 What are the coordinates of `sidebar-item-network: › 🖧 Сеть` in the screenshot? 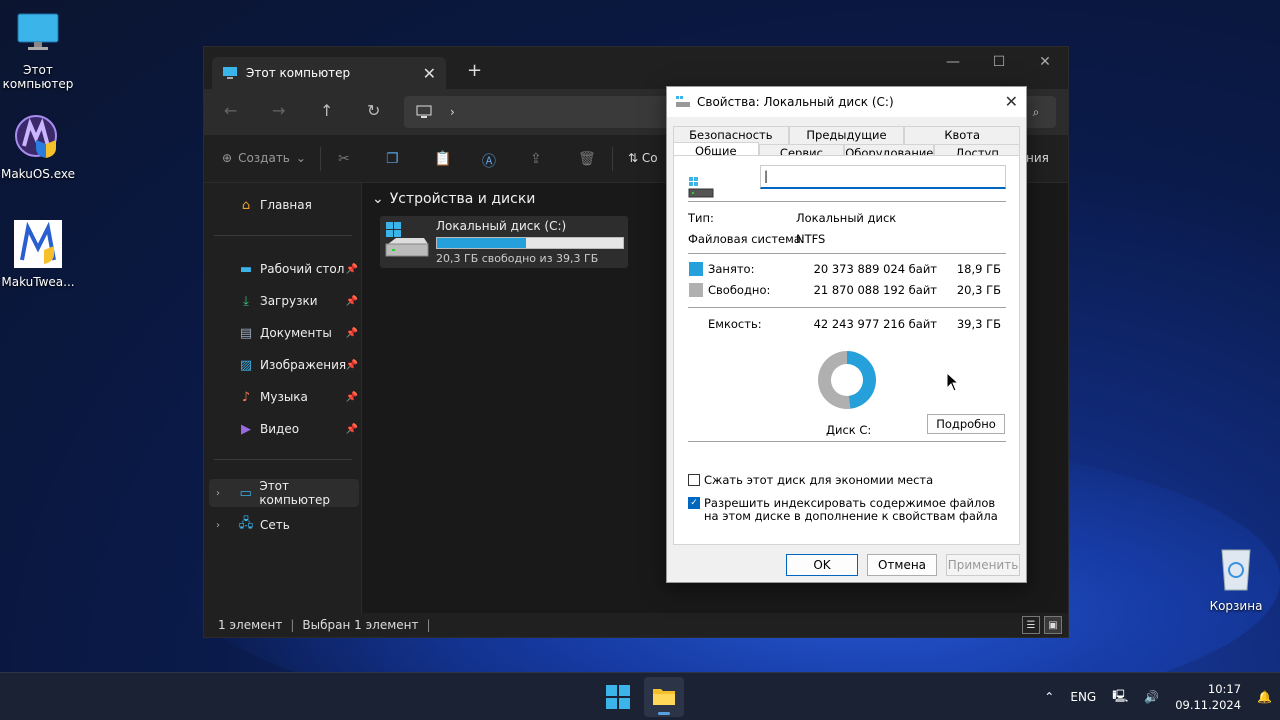 It's located at (283, 525).